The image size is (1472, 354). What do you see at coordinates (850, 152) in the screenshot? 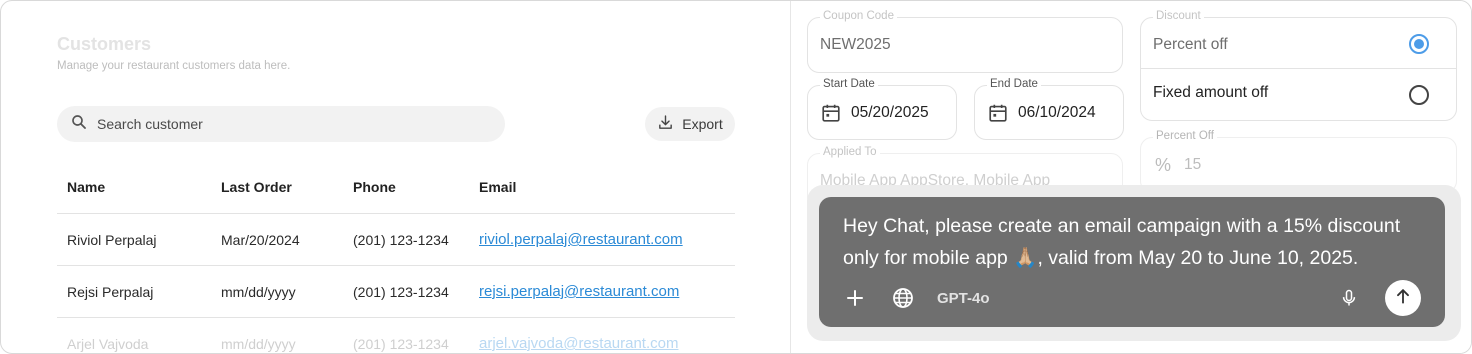
I see `applied-to-label: Applied To` at bounding box center [850, 152].